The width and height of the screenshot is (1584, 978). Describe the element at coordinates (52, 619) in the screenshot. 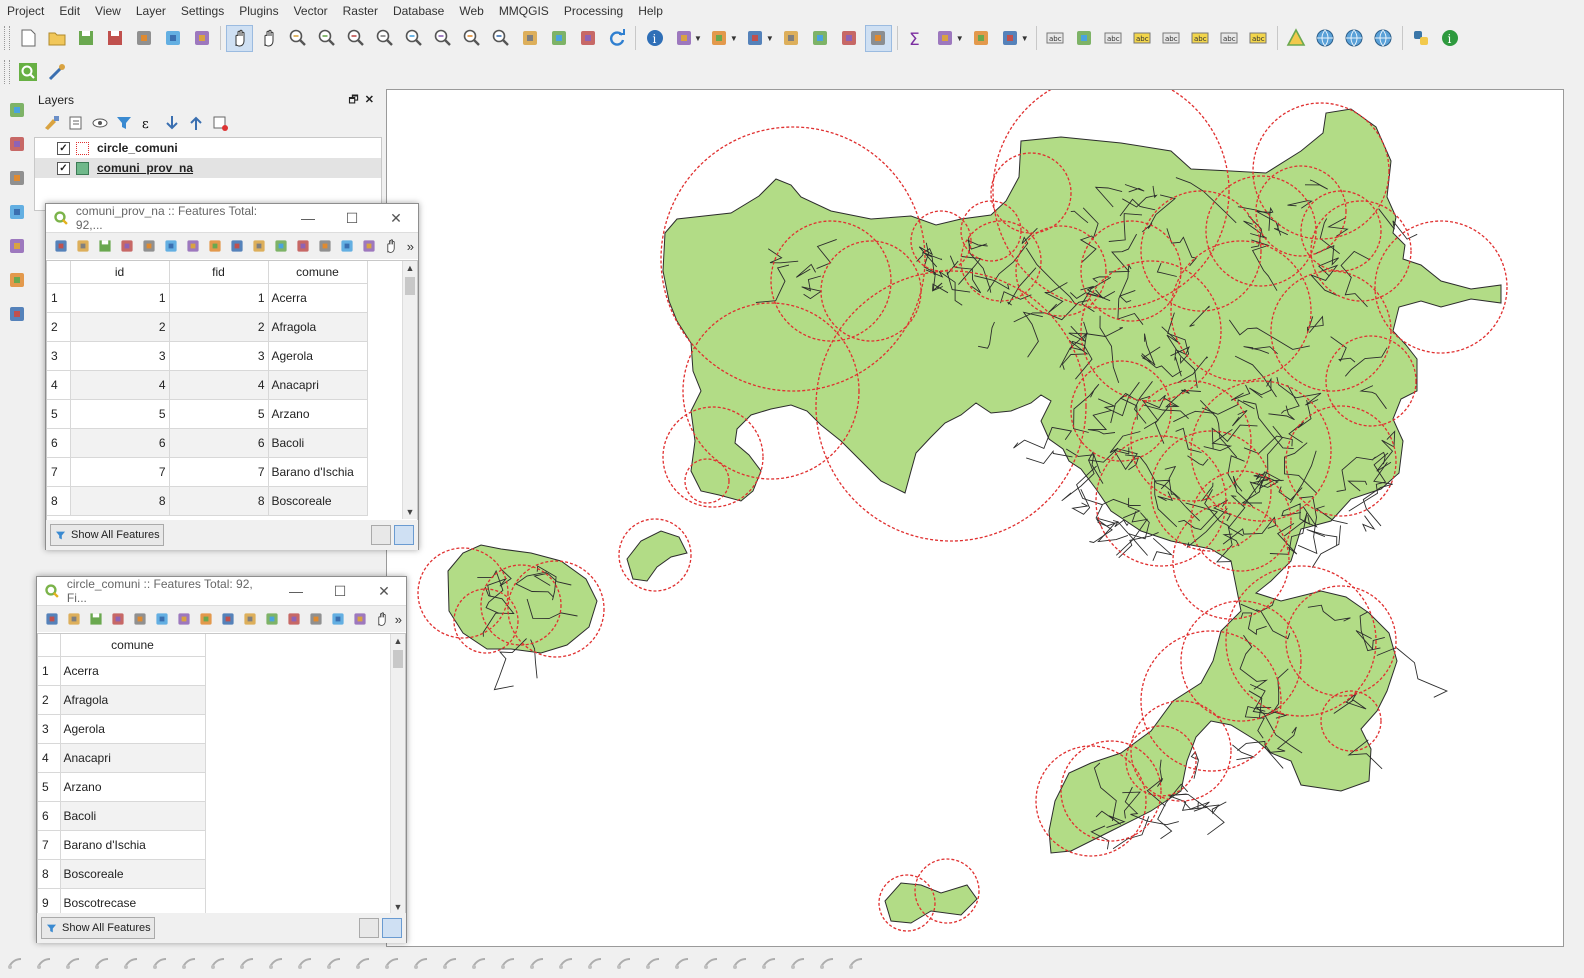

I see `toggle-editing-icon` at that location.